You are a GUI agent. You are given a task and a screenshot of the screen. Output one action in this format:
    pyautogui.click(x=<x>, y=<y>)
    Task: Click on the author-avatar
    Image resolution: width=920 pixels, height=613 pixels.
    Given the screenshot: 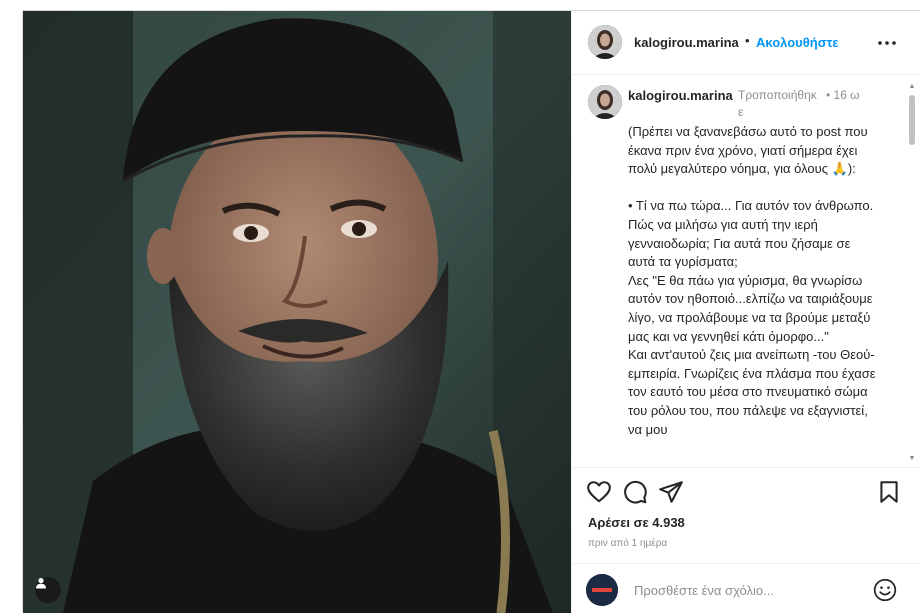 What is the action you would take?
    pyautogui.click(x=605, y=42)
    